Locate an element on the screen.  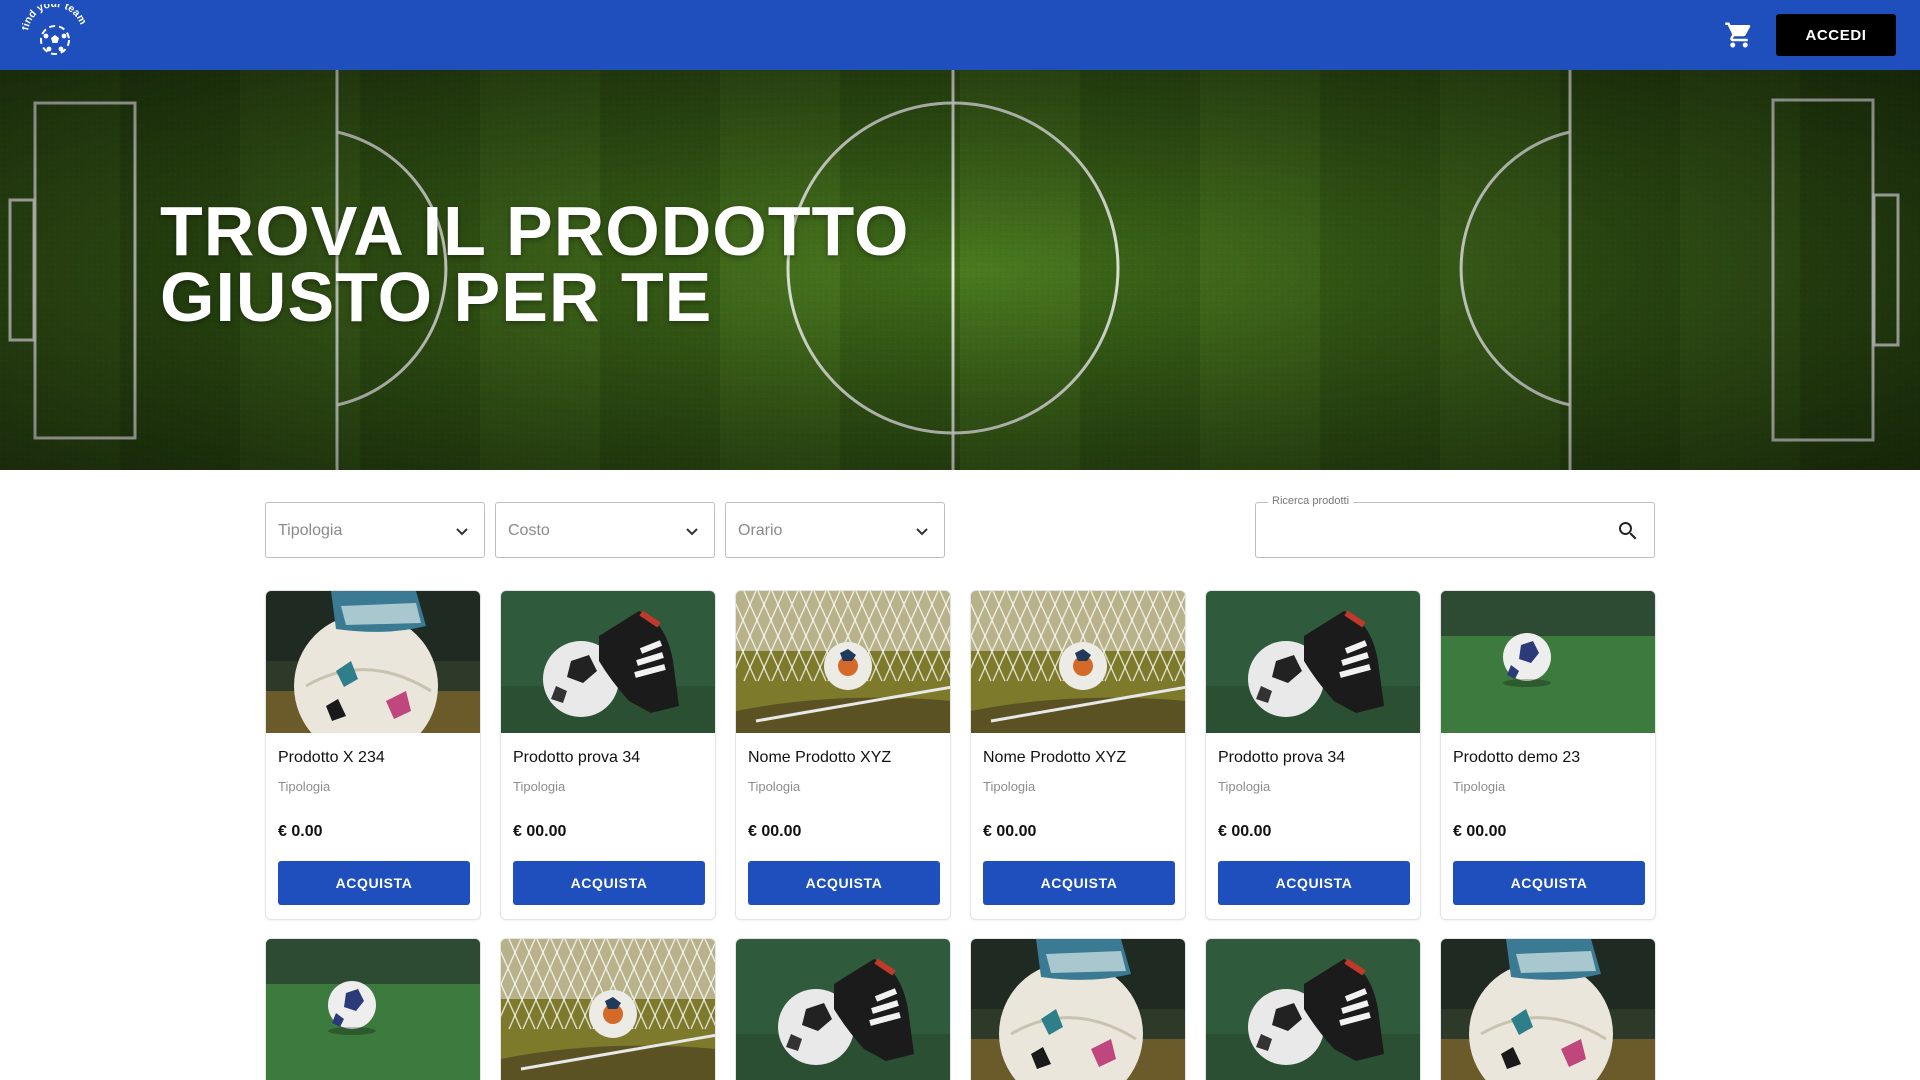
logo-icon: find your team is located at coordinates (54, 27).